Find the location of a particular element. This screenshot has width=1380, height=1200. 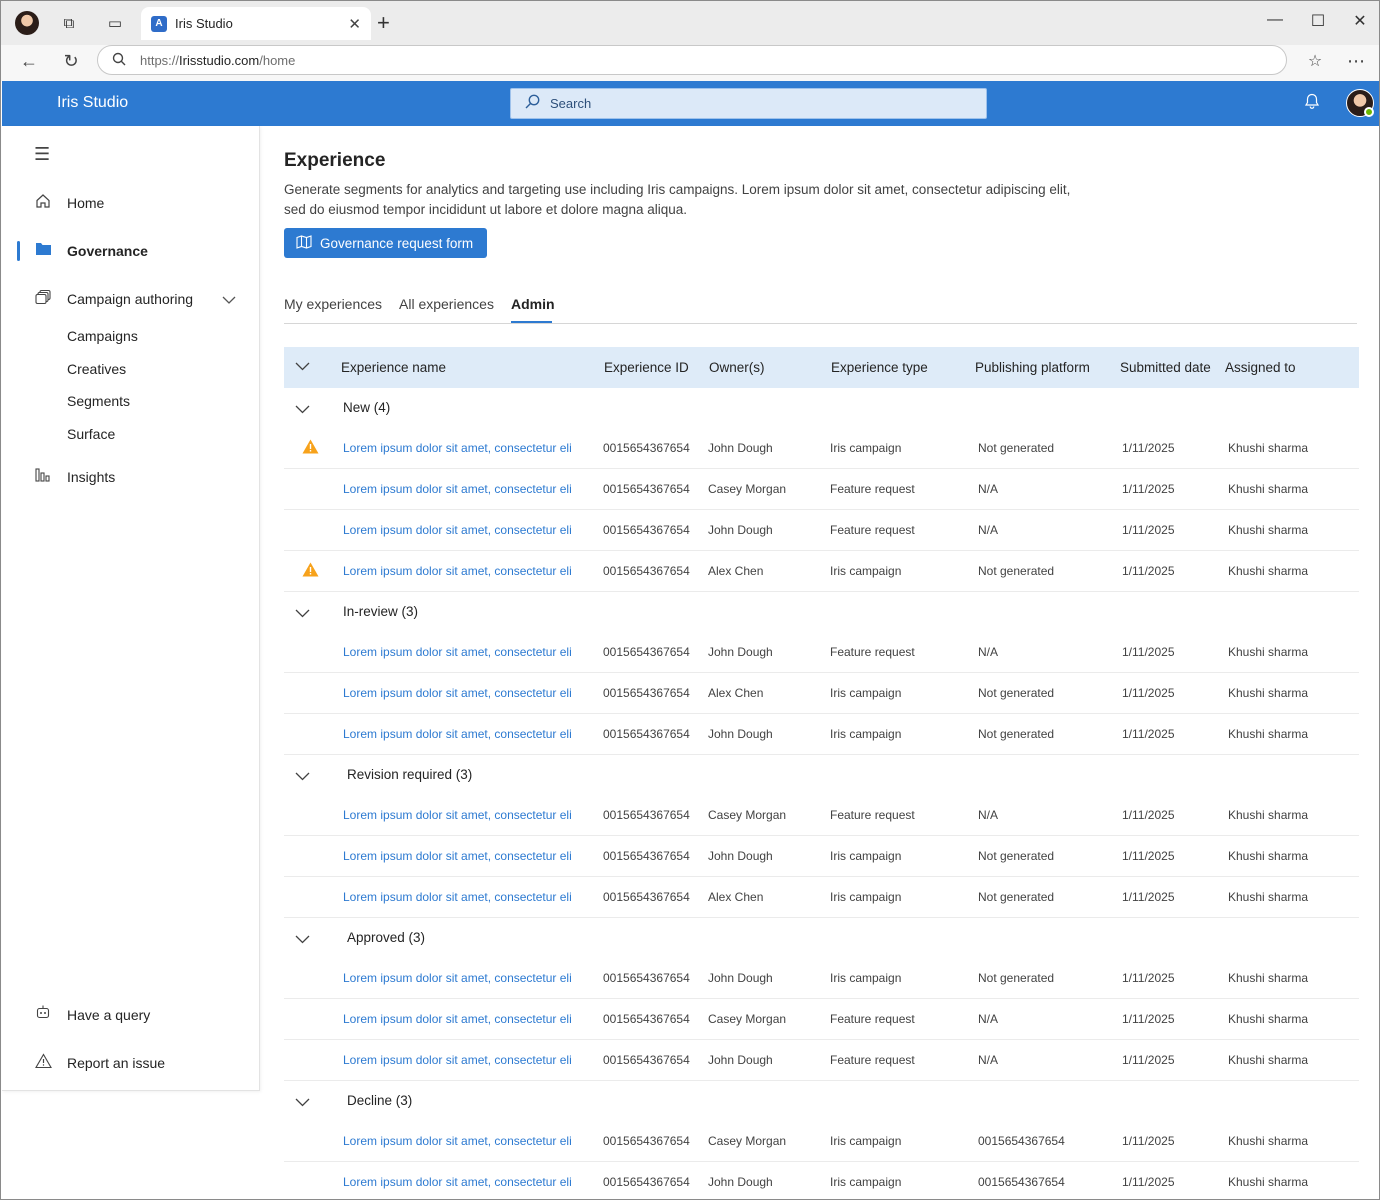

search-input: Search is located at coordinates (748, 103).